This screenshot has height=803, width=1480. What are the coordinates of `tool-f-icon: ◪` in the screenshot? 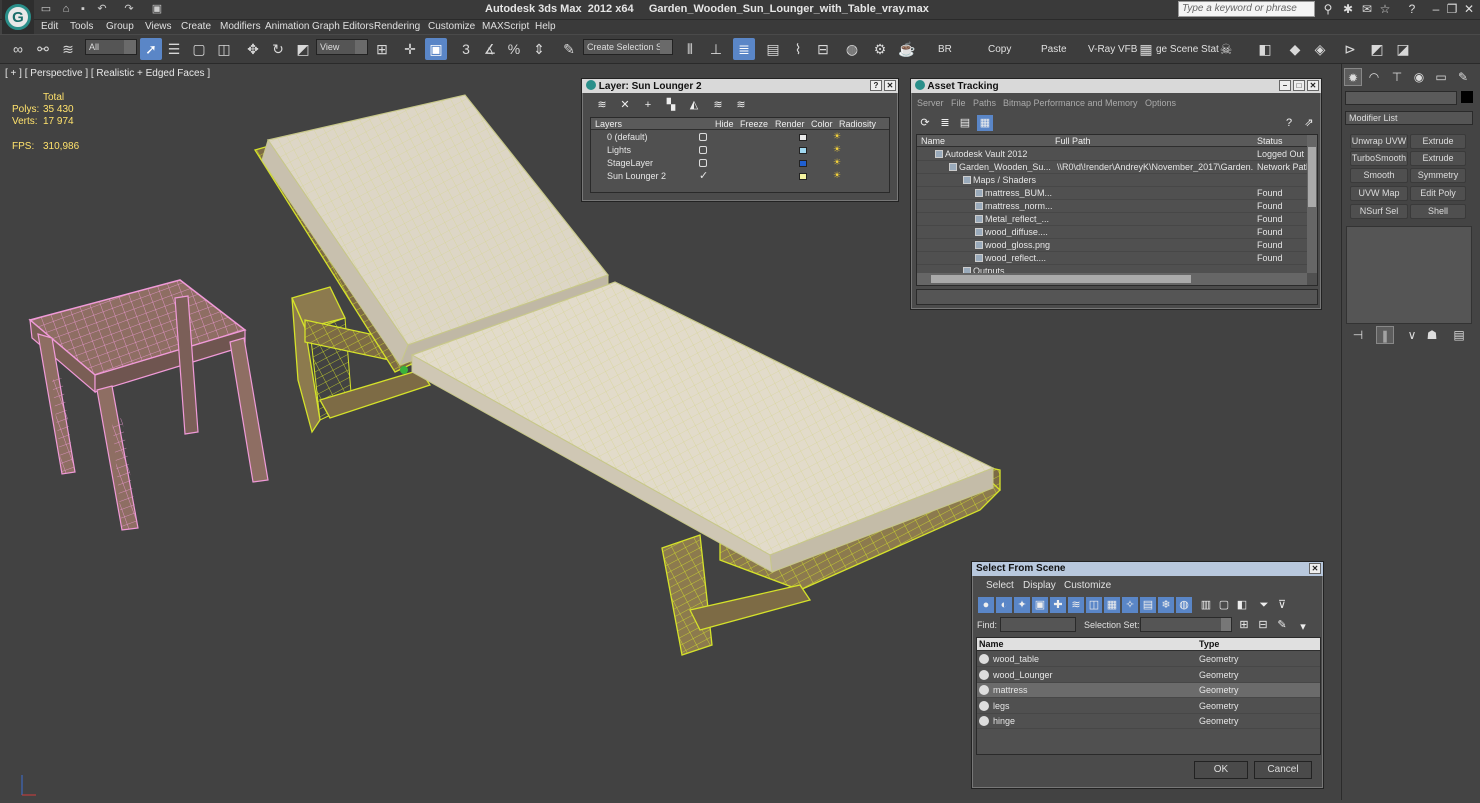 It's located at (1403, 49).